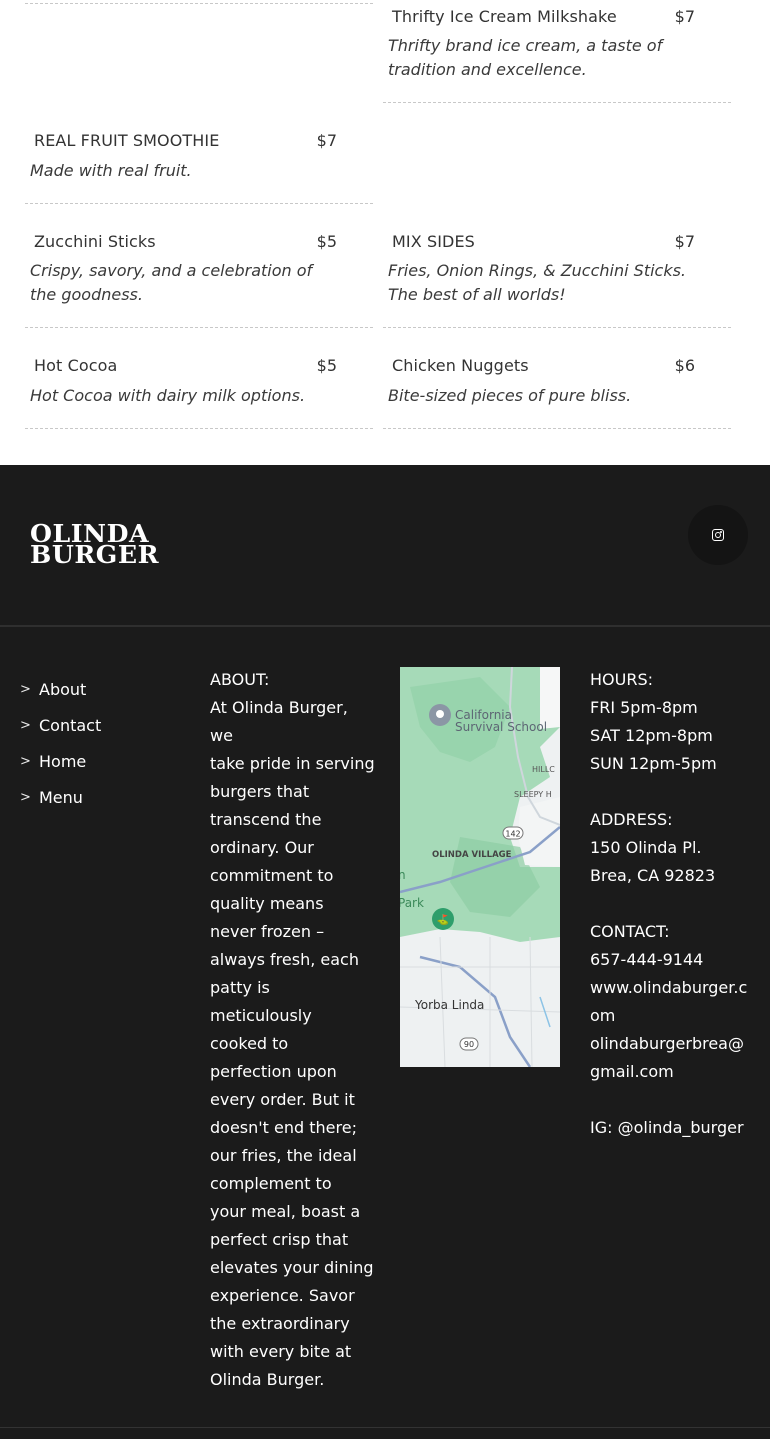 The height and width of the screenshot is (1439, 770). What do you see at coordinates (433, 241) in the screenshot?
I see `menu-item-name: MIX SIDES` at bounding box center [433, 241].